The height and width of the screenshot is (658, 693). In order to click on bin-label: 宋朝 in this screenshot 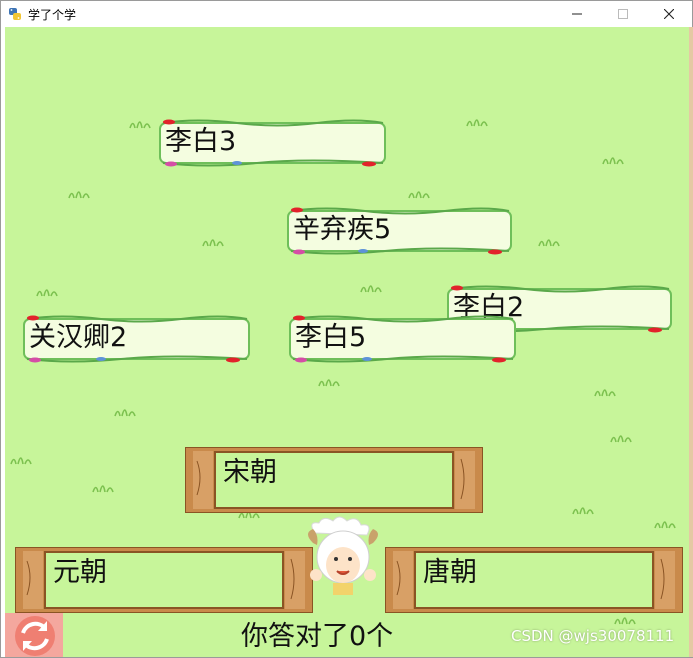, I will do `click(250, 472)`.